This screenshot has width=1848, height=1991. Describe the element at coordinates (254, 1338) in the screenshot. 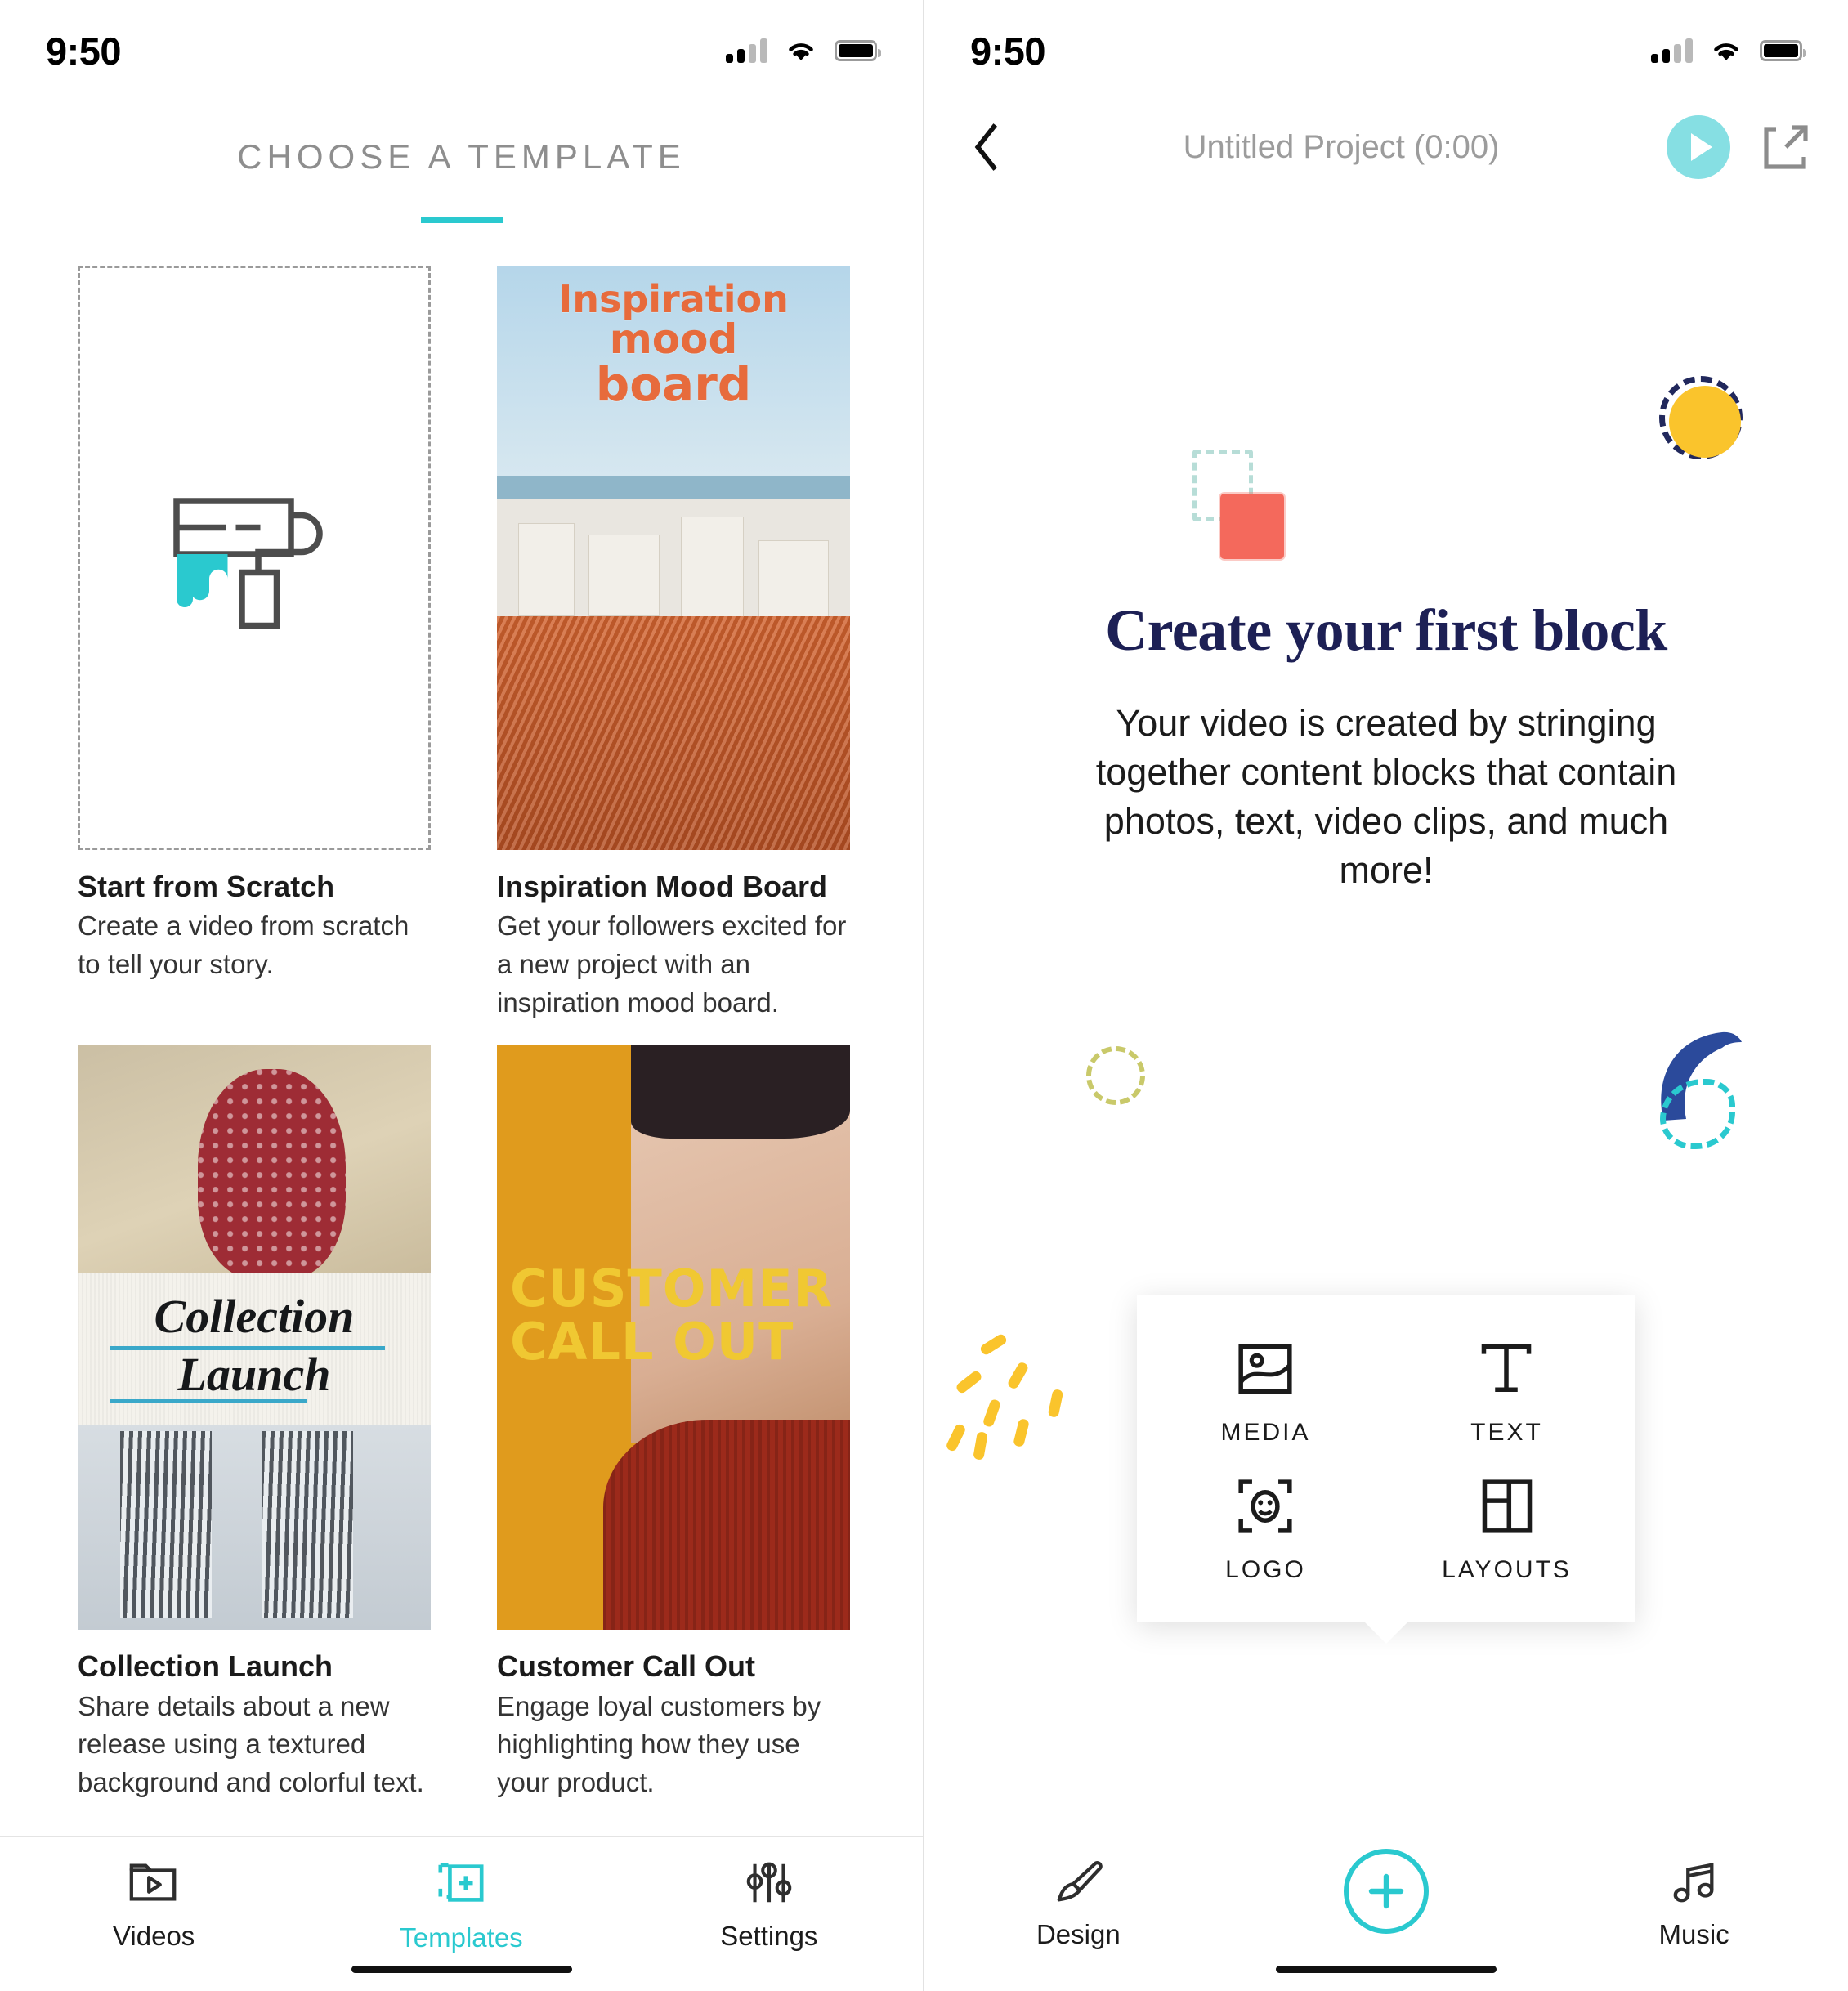

I see `template-thumbnail: Collection Launch` at that location.